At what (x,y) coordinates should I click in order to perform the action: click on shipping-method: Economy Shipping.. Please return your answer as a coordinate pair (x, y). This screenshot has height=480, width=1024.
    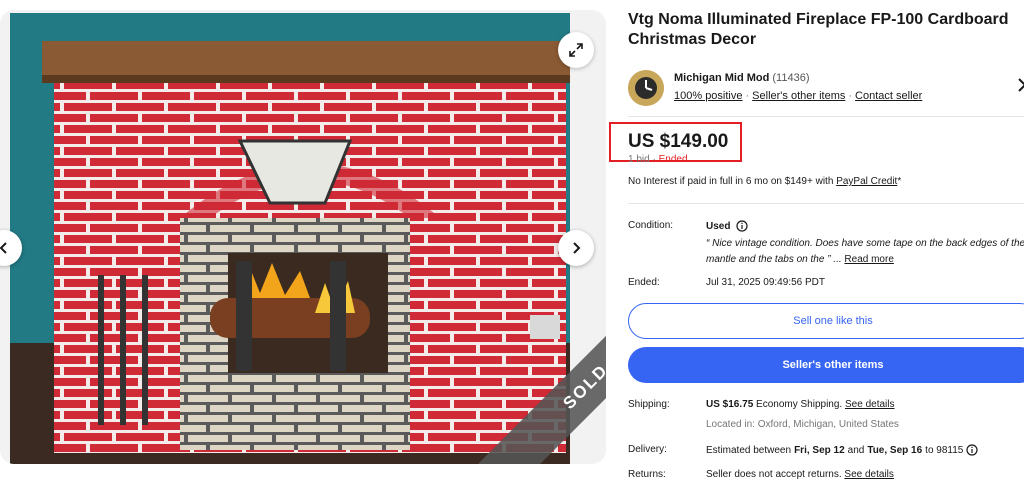
    Looking at the image, I should click on (799, 404).